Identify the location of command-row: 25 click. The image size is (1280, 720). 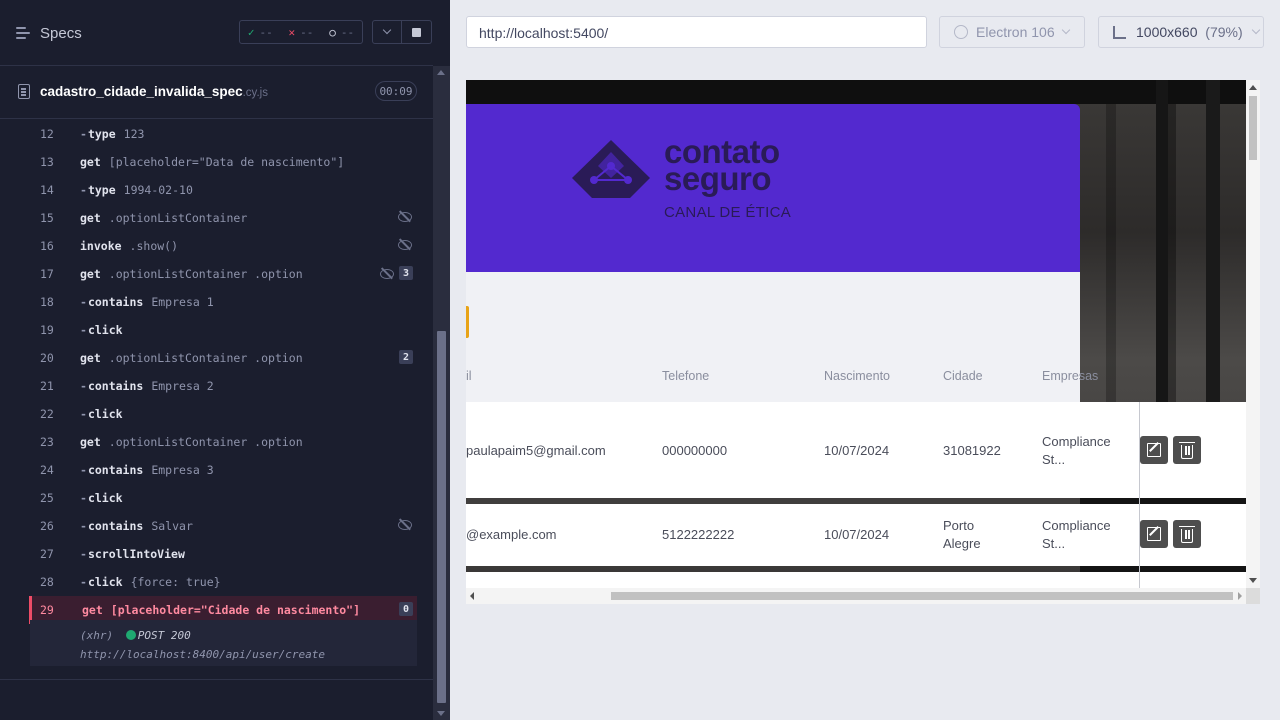
(223, 498).